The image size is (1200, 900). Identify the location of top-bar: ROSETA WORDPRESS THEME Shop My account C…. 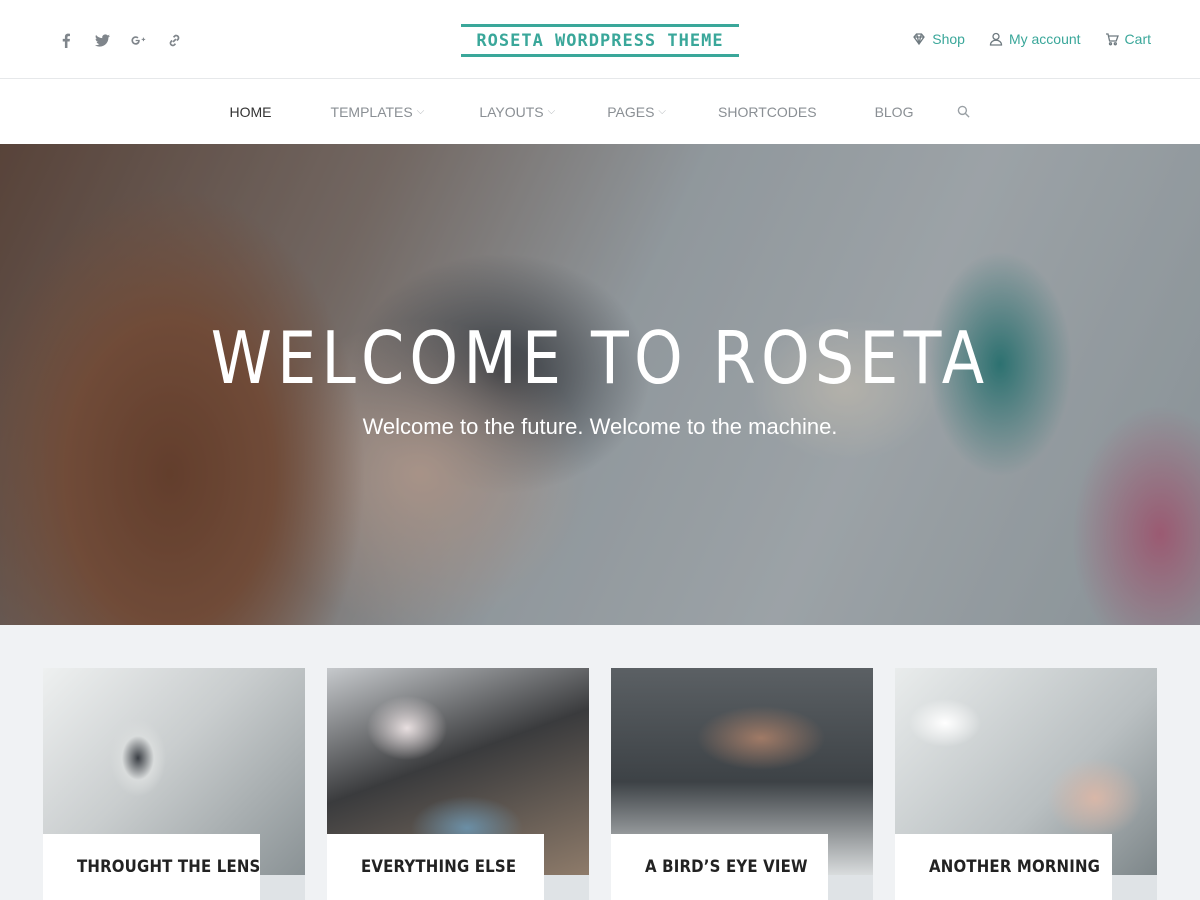
(600, 39).